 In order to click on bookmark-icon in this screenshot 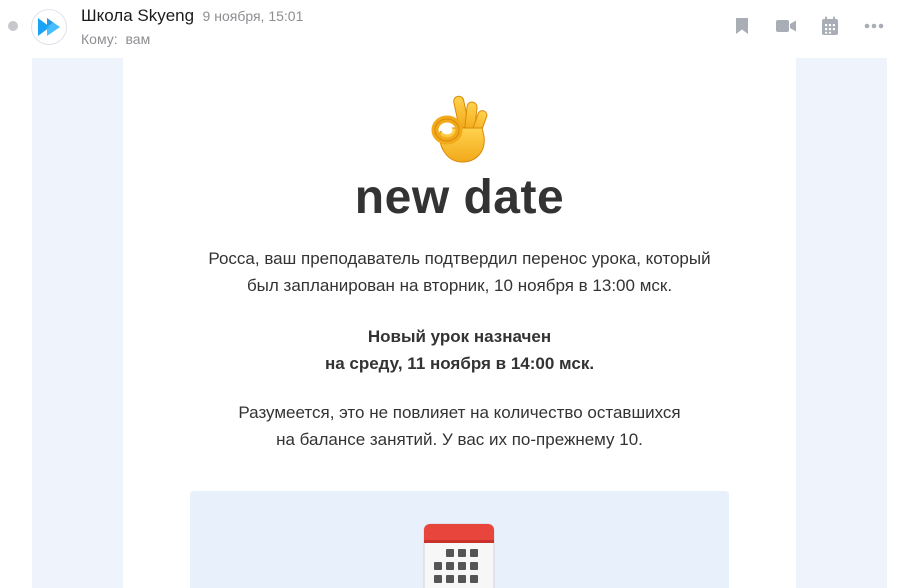, I will do `click(742, 26)`.